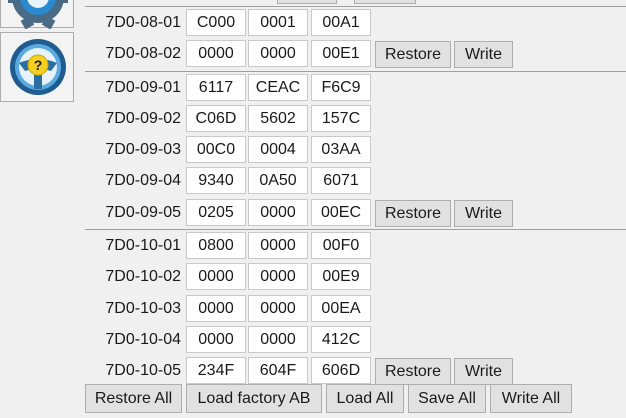 The width and height of the screenshot is (626, 418). I want to click on register-value-field: 0800, so click(216, 246).